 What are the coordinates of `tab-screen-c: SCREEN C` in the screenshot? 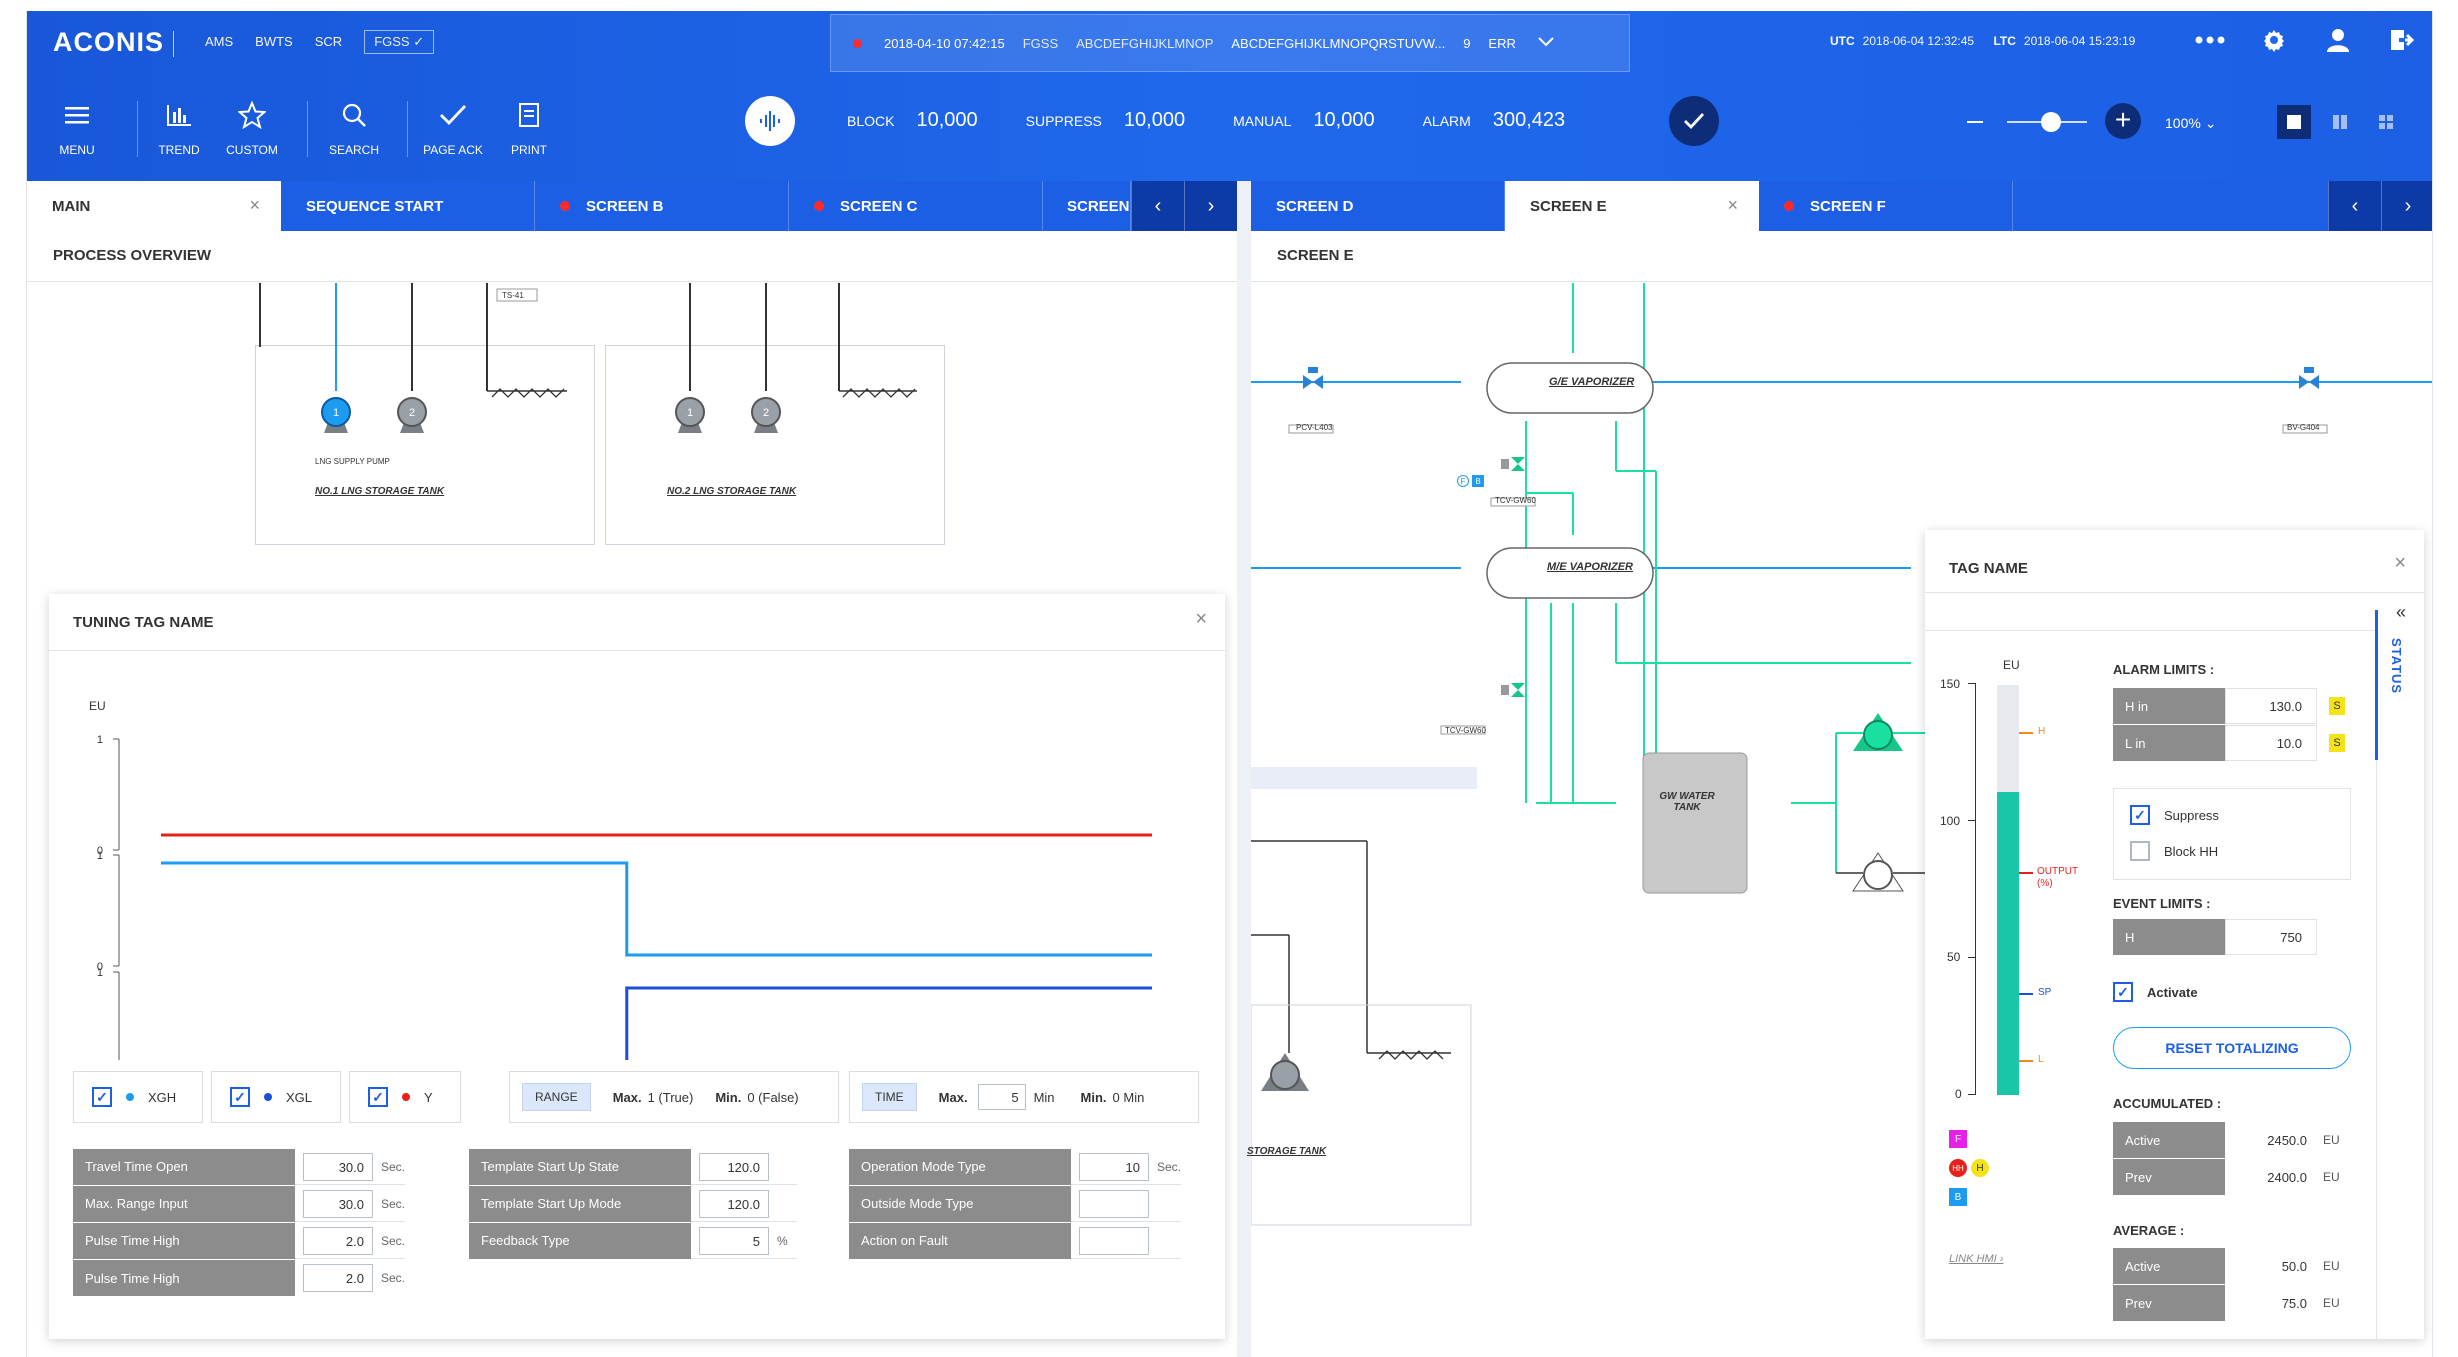 It's located at (916, 206).